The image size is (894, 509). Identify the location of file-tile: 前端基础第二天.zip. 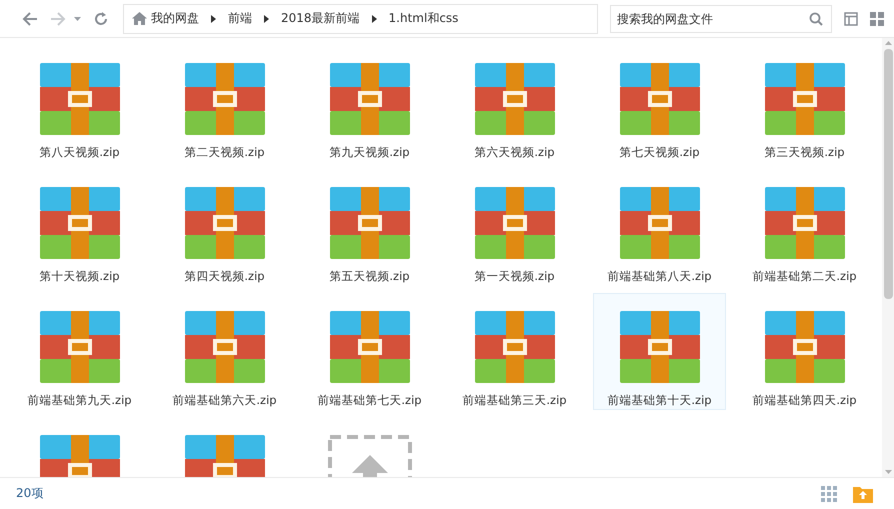
(804, 227).